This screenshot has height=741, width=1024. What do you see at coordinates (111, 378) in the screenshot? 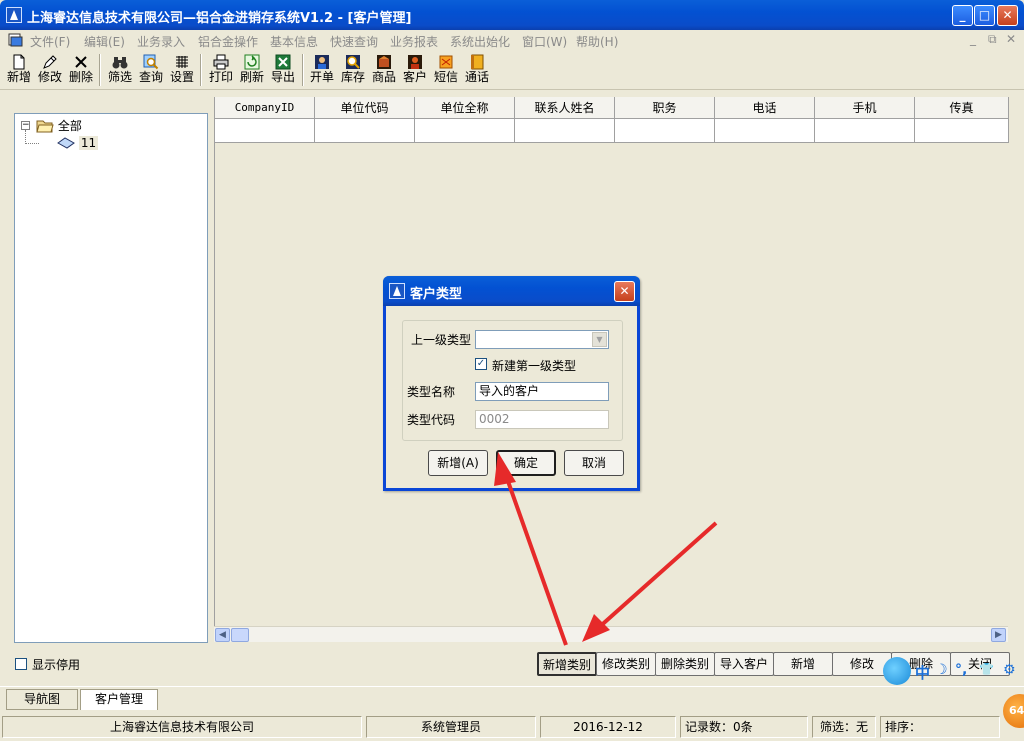
I see `category-tree: − 全部 11` at bounding box center [111, 378].